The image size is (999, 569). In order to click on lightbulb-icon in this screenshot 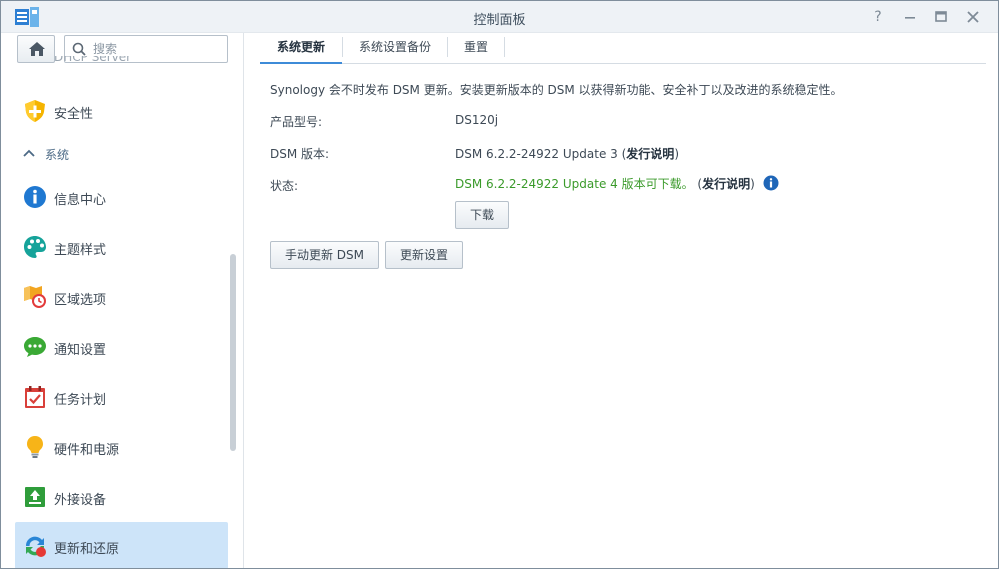, I will do `click(35, 447)`.